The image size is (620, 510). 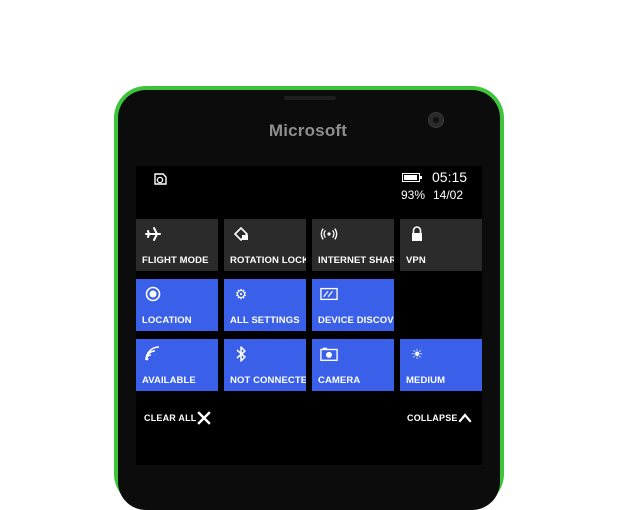 What do you see at coordinates (177, 365) in the screenshot?
I see `tile-wifi: AVAILABLE` at bounding box center [177, 365].